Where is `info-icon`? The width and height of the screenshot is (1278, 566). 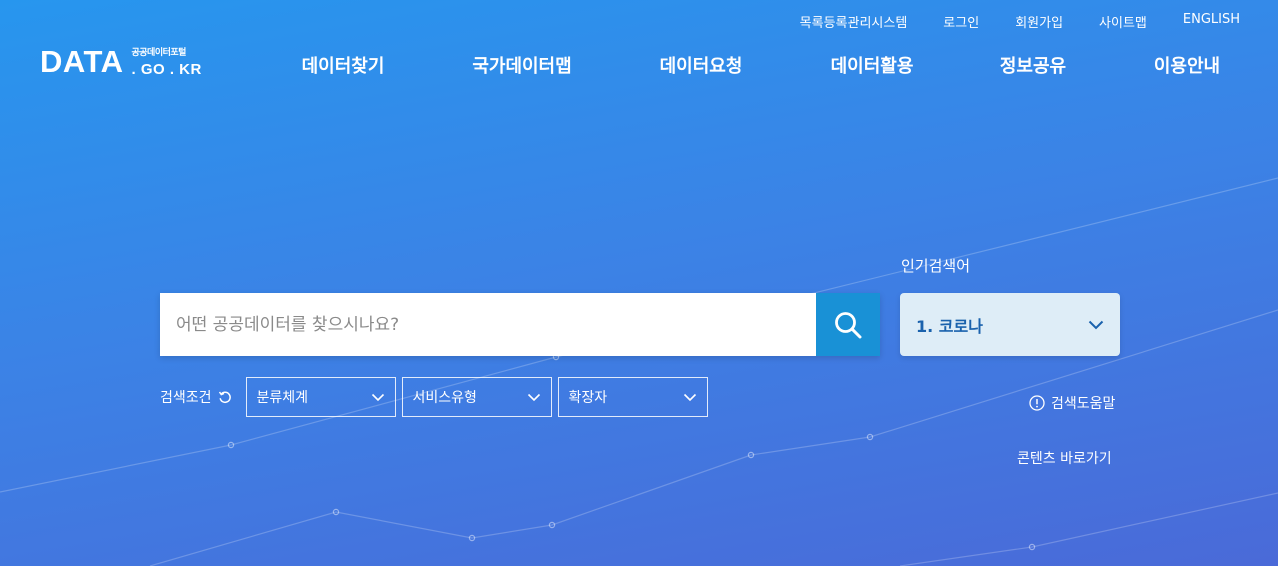
info-icon is located at coordinates (1037, 403).